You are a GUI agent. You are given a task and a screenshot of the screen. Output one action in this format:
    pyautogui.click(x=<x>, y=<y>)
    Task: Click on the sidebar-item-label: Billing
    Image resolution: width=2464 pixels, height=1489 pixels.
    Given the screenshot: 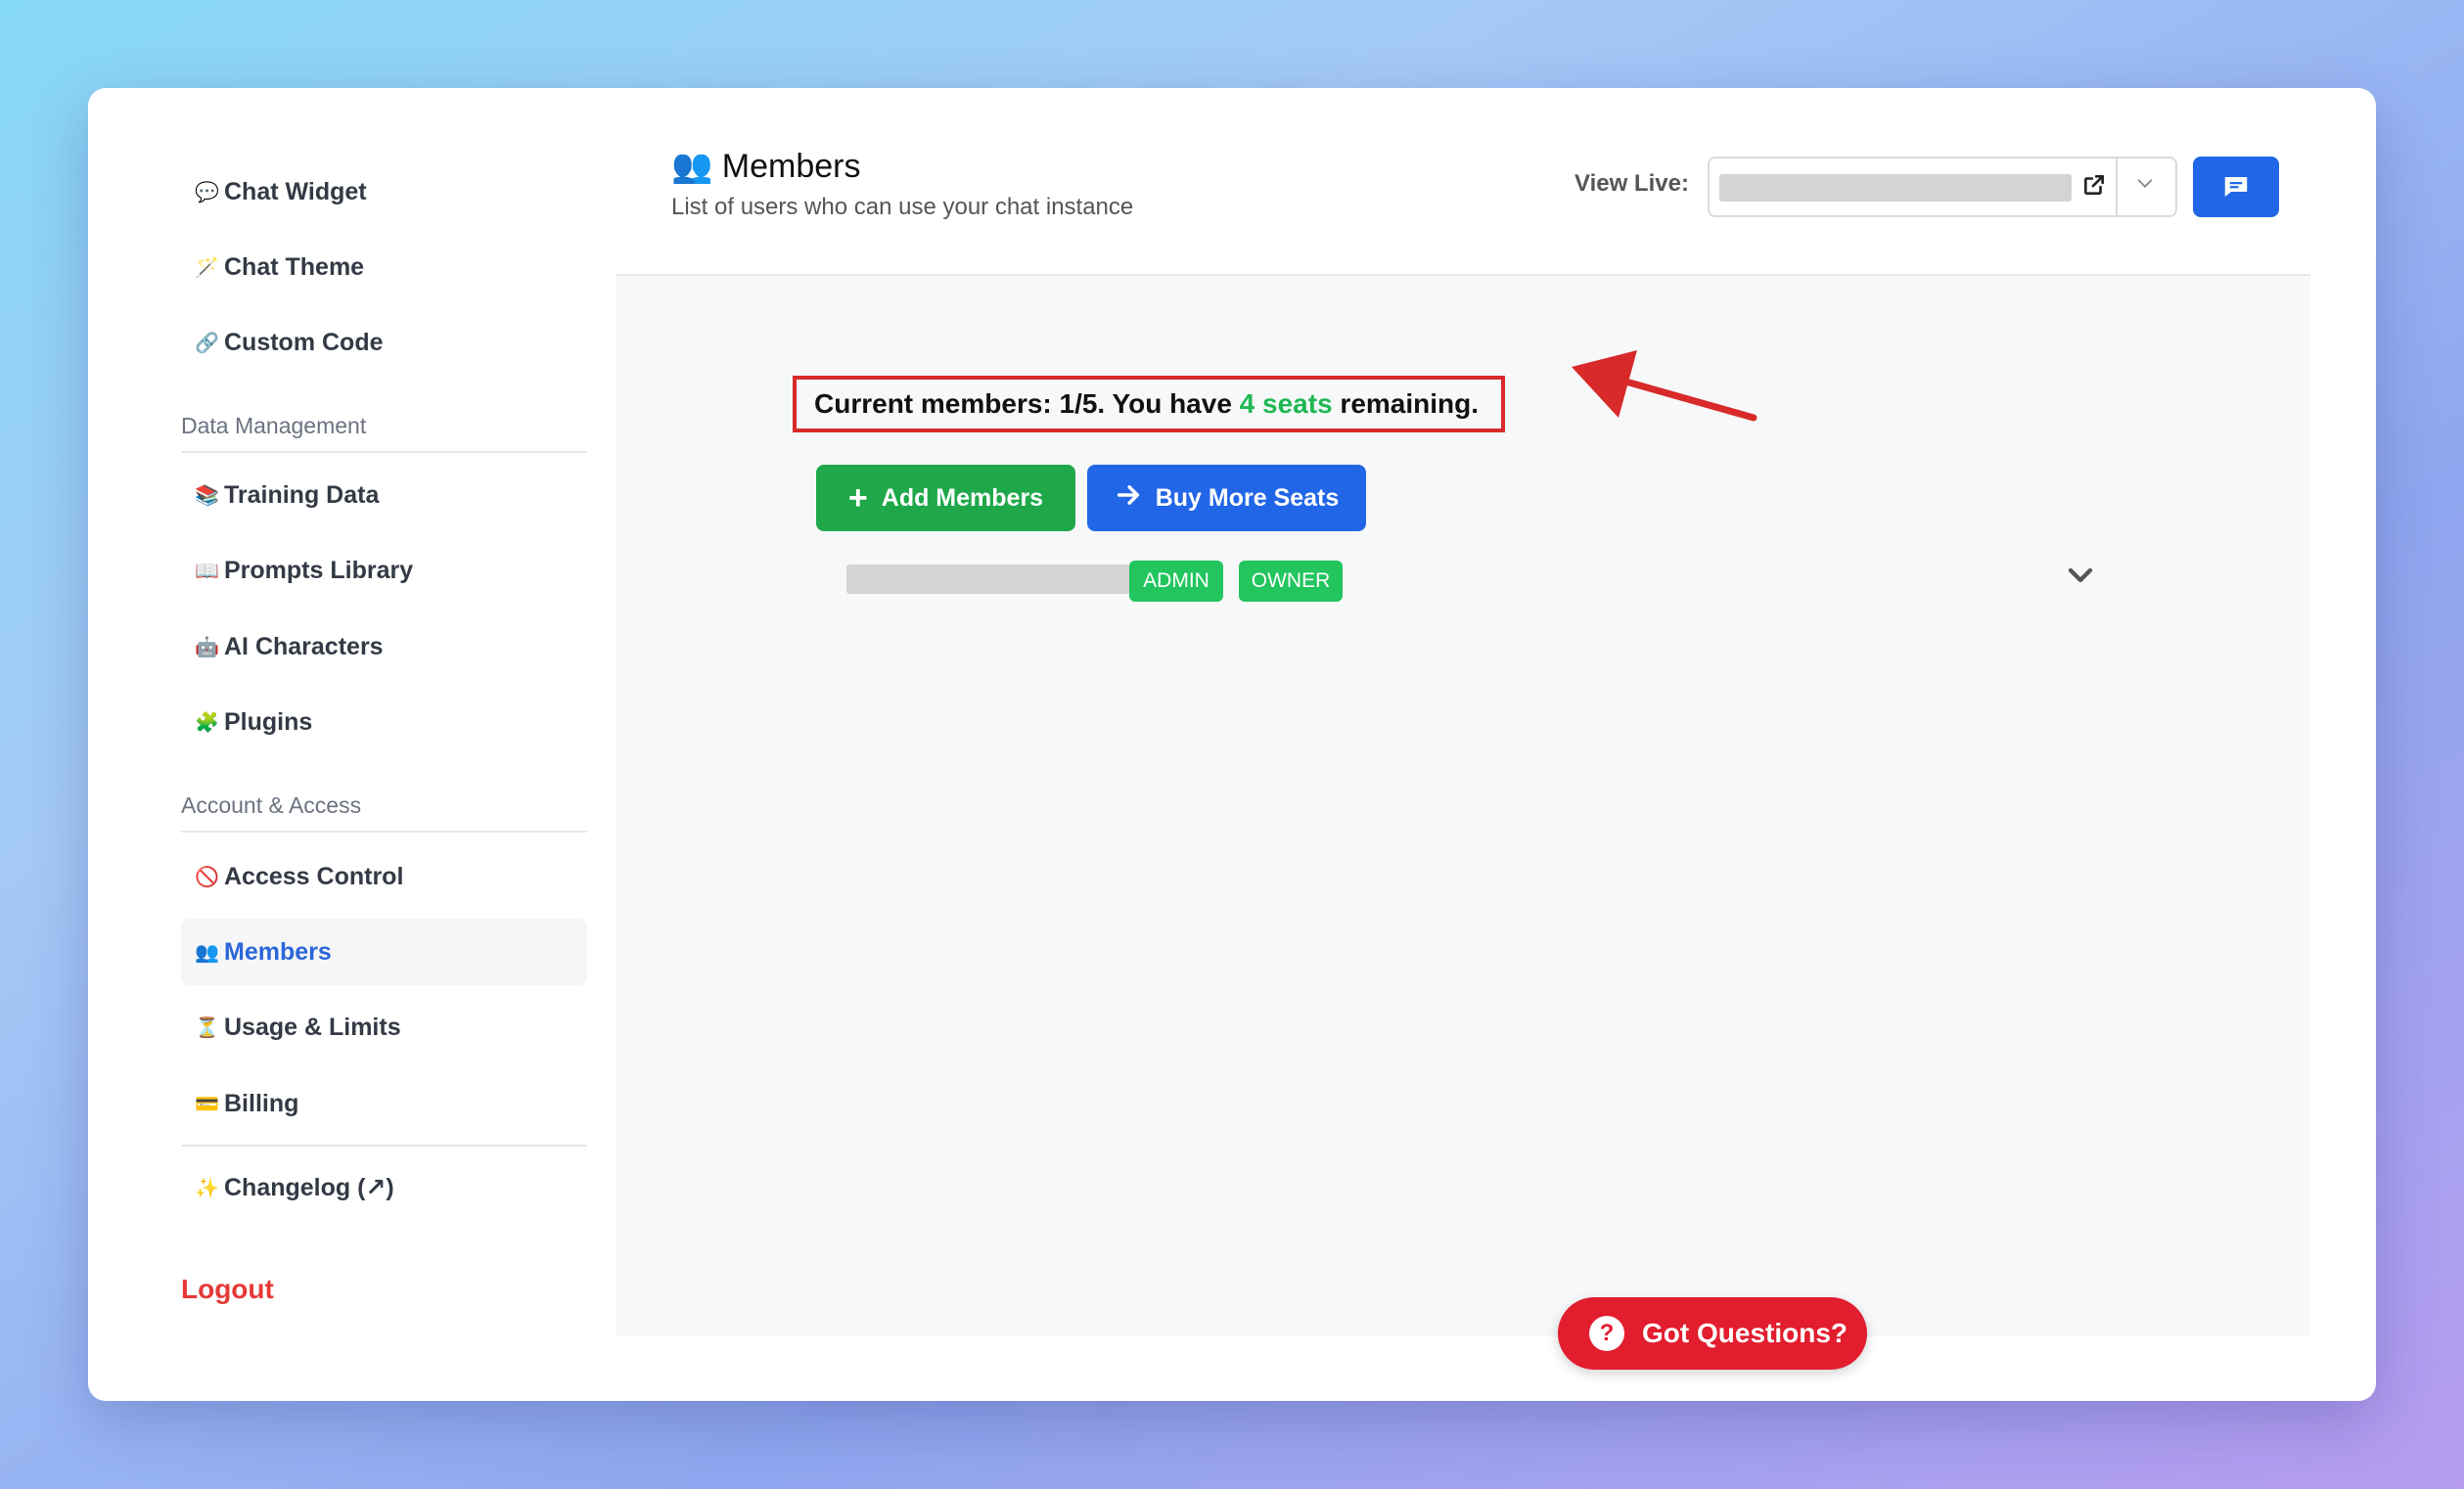 What is the action you would take?
    pyautogui.click(x=261, y=1103)
    